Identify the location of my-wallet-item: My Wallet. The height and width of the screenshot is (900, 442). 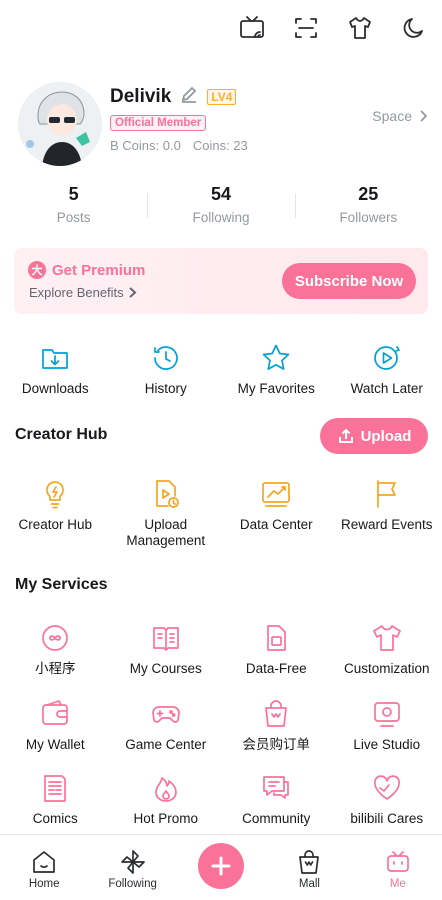
(55, 724).